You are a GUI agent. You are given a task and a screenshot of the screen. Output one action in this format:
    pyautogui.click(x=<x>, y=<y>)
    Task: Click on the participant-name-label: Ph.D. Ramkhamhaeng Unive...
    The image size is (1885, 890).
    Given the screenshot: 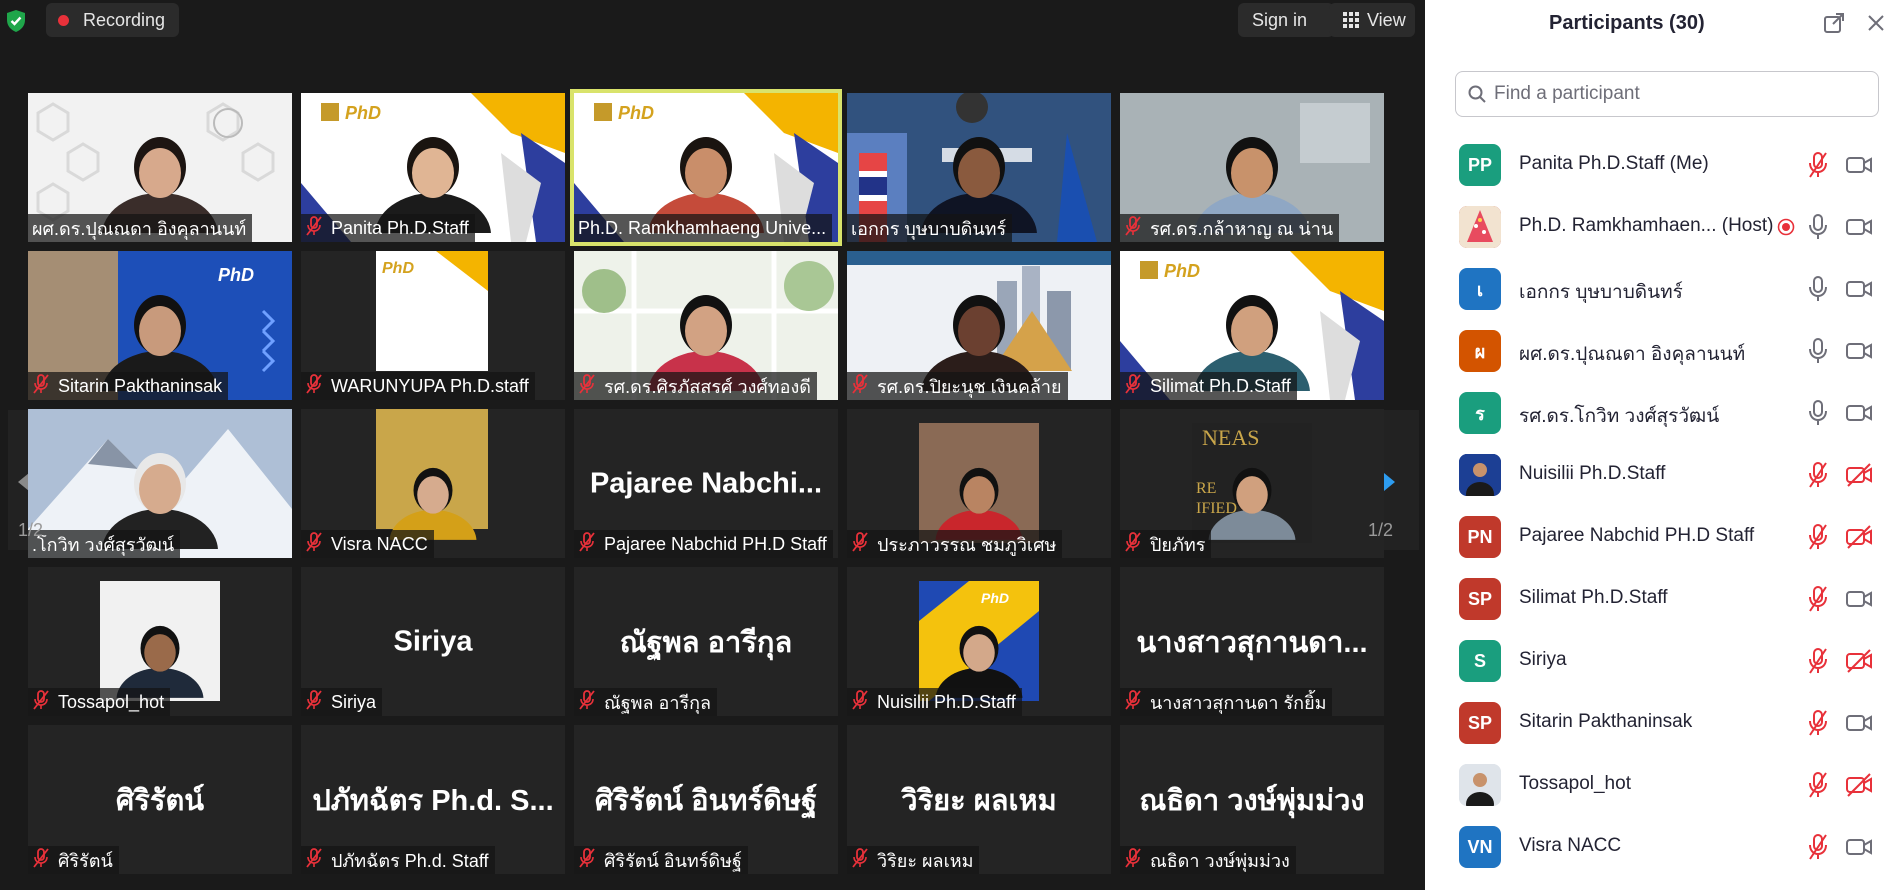 What is the action you would take?
    pyautogui.click(x=703, y=228)
    